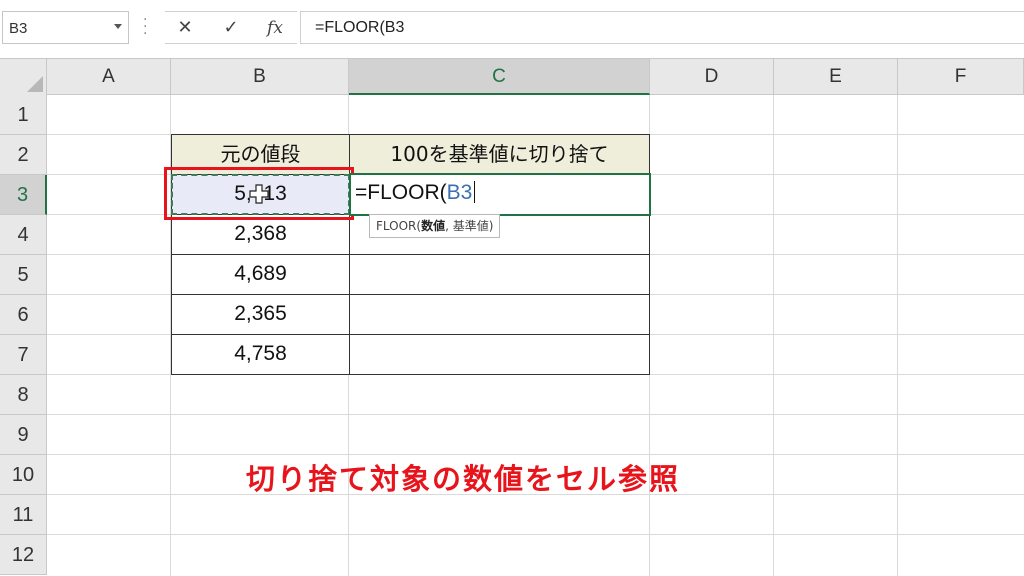 Image resolution: width=1024 pixels, height=576 pixels. What do you see at coordinates (18, 28) in the screenshot?
I see `name-box-value: B3` at bounding box center [18, 28].